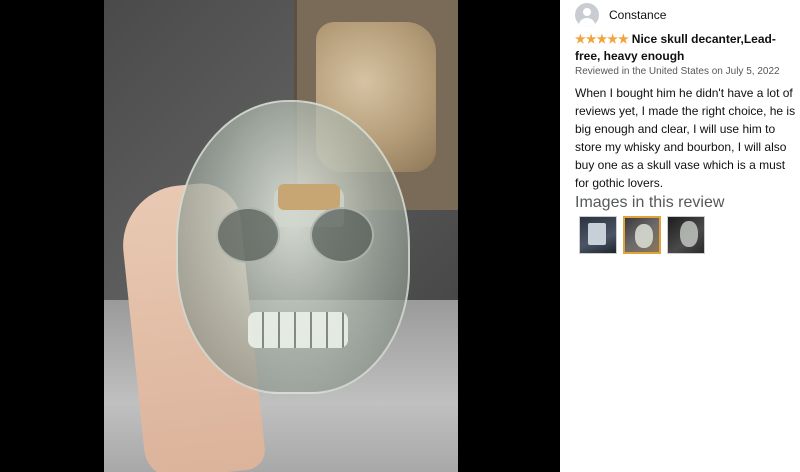 The image size is (800, 472). I want to click on author-name: Constance, so click(638, 15).